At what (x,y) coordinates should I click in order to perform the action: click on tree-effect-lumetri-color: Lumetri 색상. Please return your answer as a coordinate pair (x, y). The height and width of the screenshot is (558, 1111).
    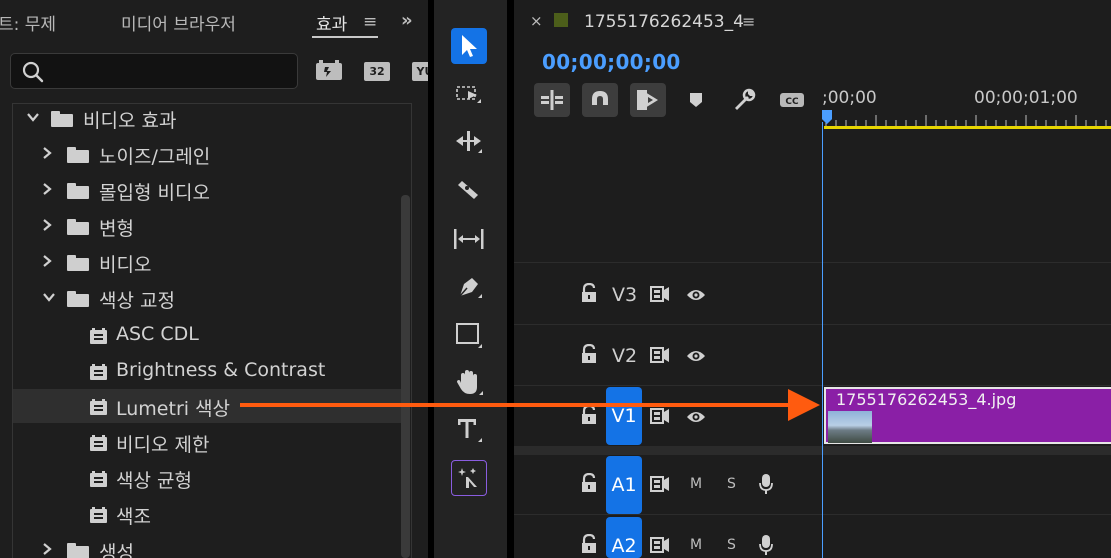
    Looking at the image, I should click on (207, 406).